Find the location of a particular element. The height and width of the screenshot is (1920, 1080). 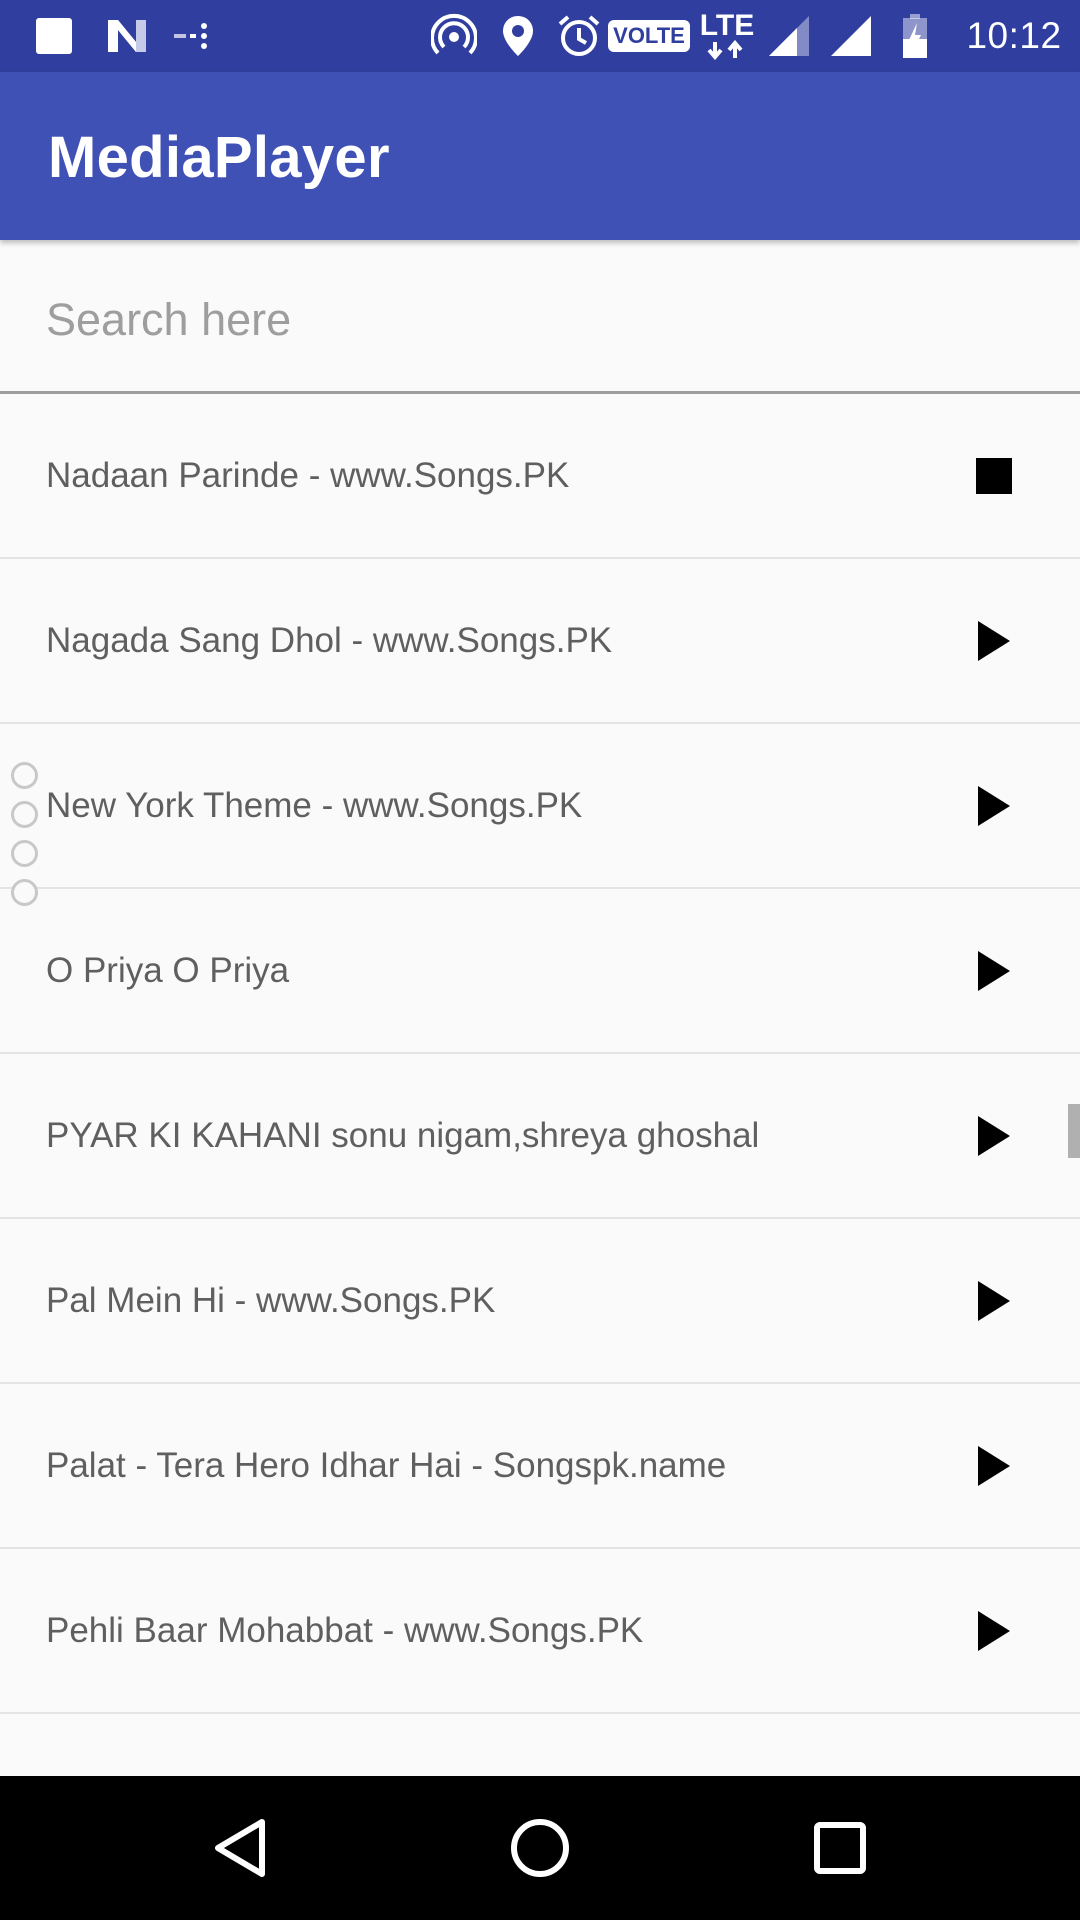

song-title: Nagada Sang Dhol - www.Songs.PK is located at coordinates (329, 640).